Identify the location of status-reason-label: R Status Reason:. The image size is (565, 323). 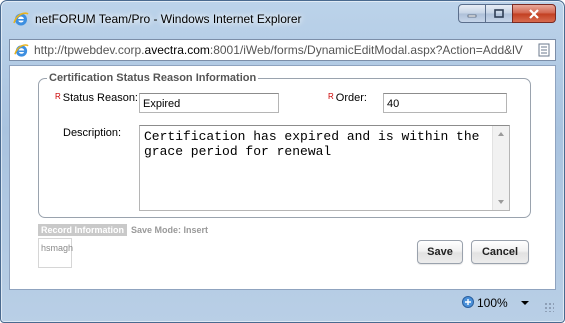
(96, 98).